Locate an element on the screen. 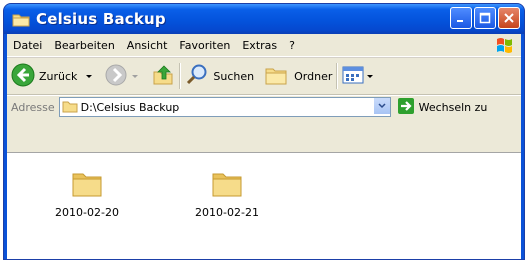  forward-dropdown-icon is located at coordinates (135, 76).